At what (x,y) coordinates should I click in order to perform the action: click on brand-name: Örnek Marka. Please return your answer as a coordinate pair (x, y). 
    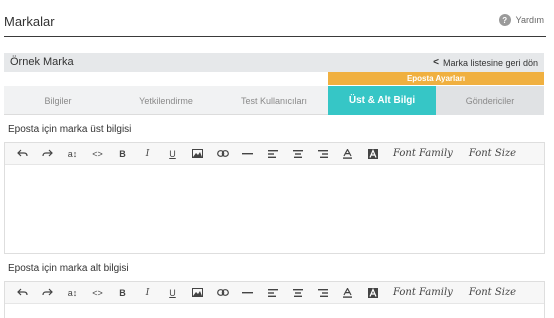
    Looking at the image, I should click on (42, 62).